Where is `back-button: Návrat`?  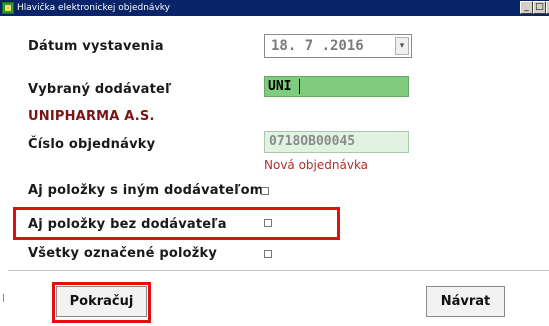
back-button: Návrat is located at coordinates (465, 301).